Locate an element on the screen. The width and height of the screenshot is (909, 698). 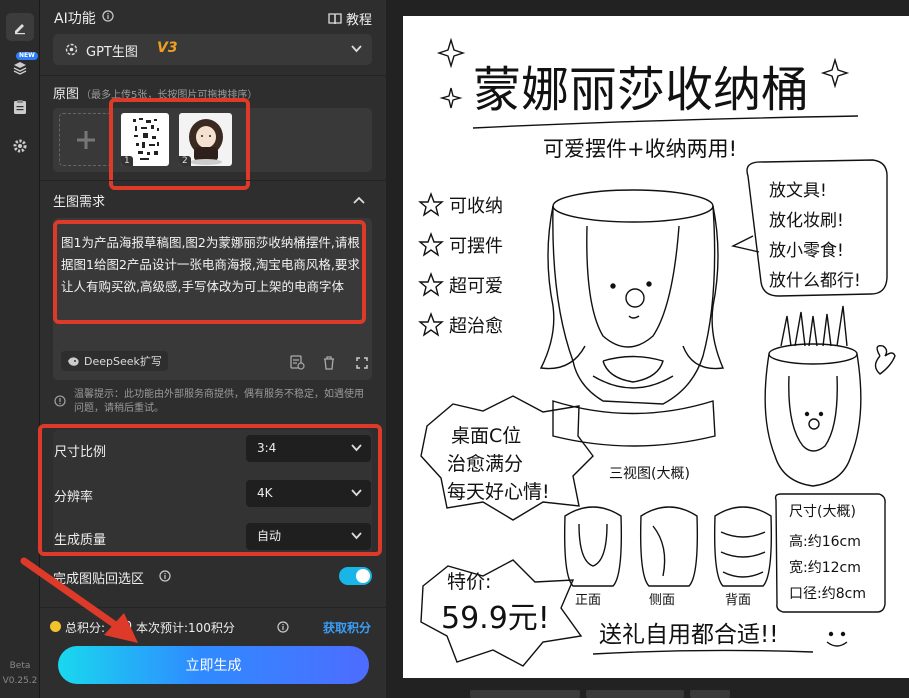
version-label: V0.25.2 is located at coordinates (20, 681).